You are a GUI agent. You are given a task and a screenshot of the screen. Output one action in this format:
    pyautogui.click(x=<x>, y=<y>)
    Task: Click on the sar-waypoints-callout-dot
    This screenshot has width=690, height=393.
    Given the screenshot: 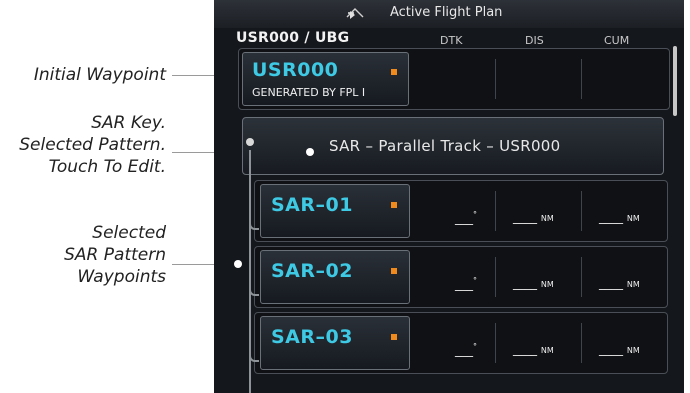 What is the action you would take?
    pyautogui.click(x=238, y=264)
    